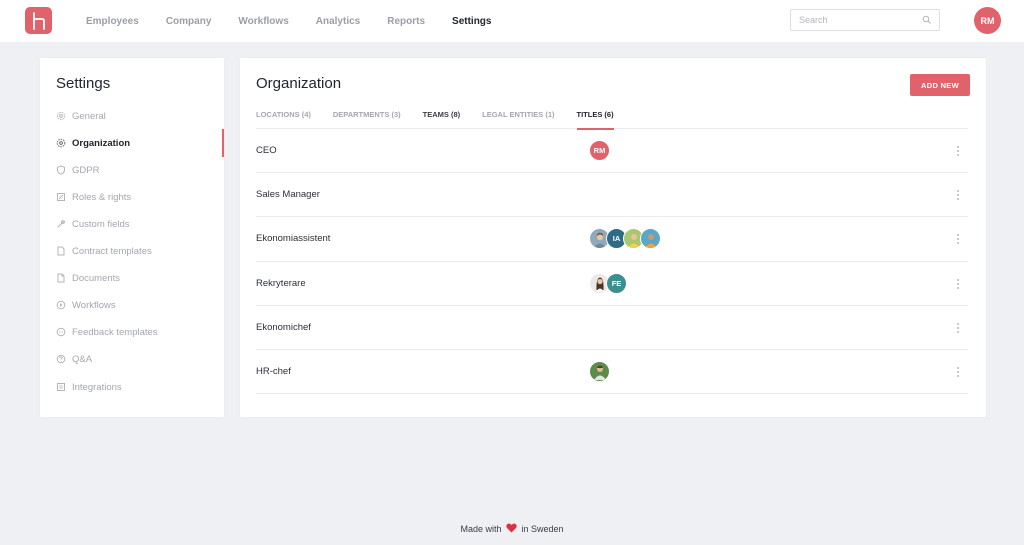 The width and height of the screenshot is (1024, 545). What do you see at coordinates (542, 529) in the screenshot?
I see `footer-text-after: in Sweden` at bounding box center [542, 529].